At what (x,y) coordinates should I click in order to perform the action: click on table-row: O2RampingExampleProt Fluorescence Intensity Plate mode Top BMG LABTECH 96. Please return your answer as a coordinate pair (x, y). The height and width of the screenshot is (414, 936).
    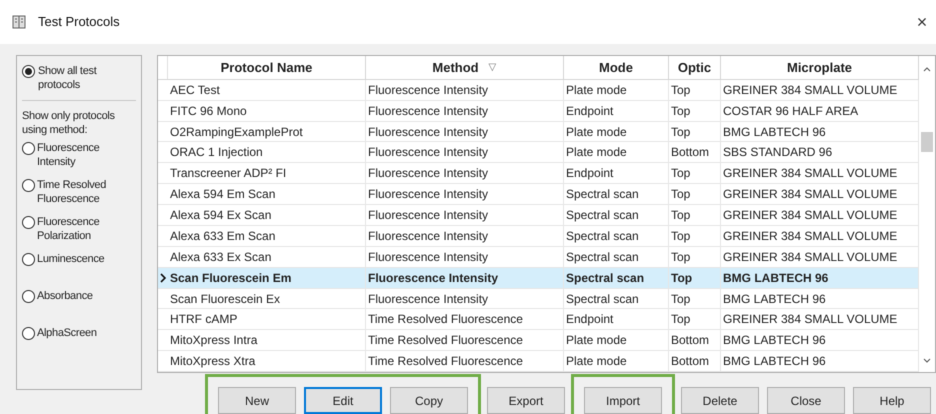
    Looking at the image, I should click on (538, 132).